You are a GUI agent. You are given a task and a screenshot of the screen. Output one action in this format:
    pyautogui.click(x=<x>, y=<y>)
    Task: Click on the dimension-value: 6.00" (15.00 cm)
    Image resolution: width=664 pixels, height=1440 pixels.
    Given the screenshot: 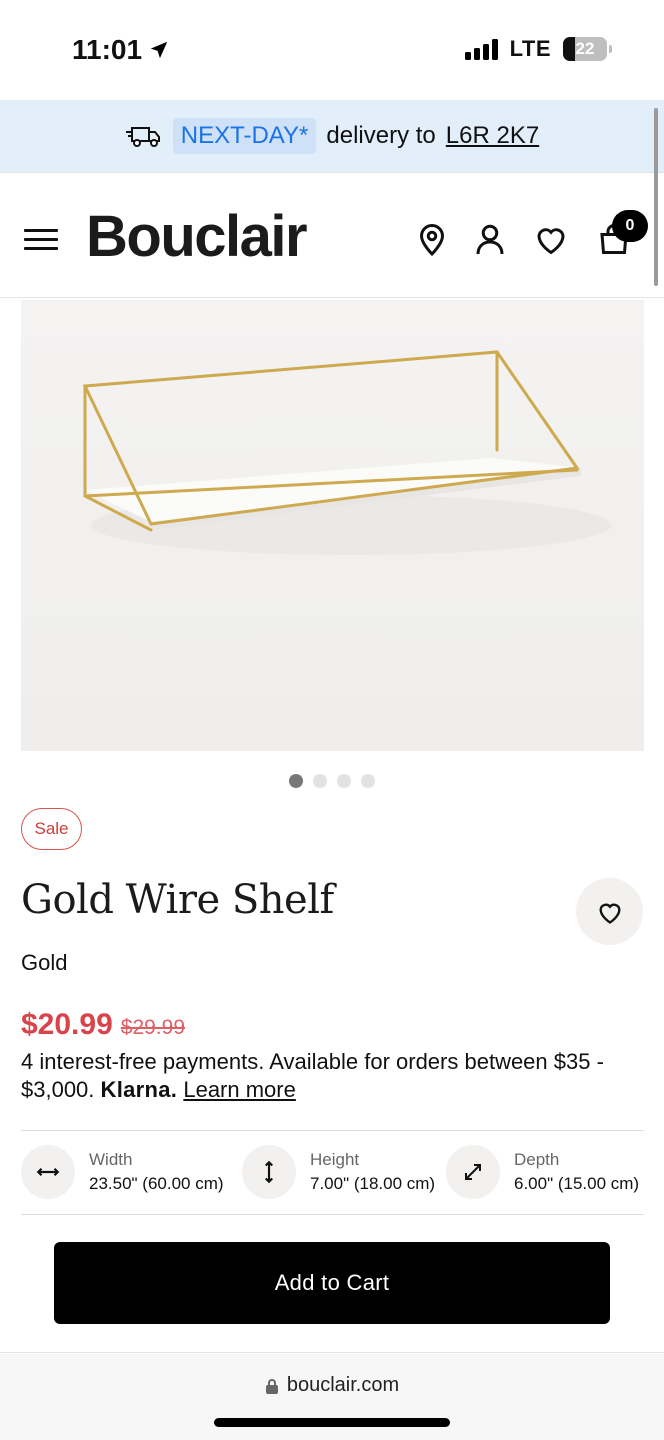 What is the action you would take?
    pyautogui.click(x=577, y=1183)
    